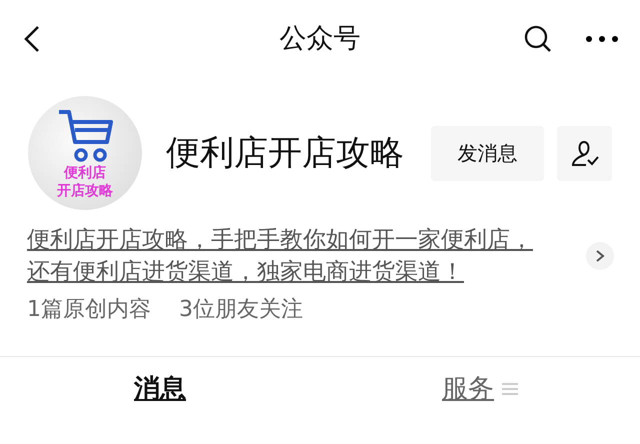 The image size is (640, 444). I want to click on stat-text: 3位朋友关注, so click(241, 310).